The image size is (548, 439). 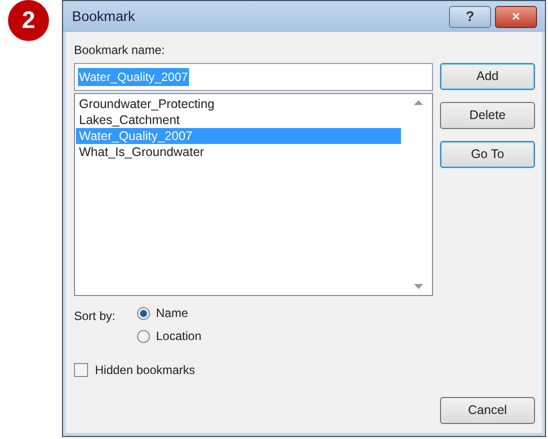 I want to click on dialog-button: Add, so click(x=487, y=76).